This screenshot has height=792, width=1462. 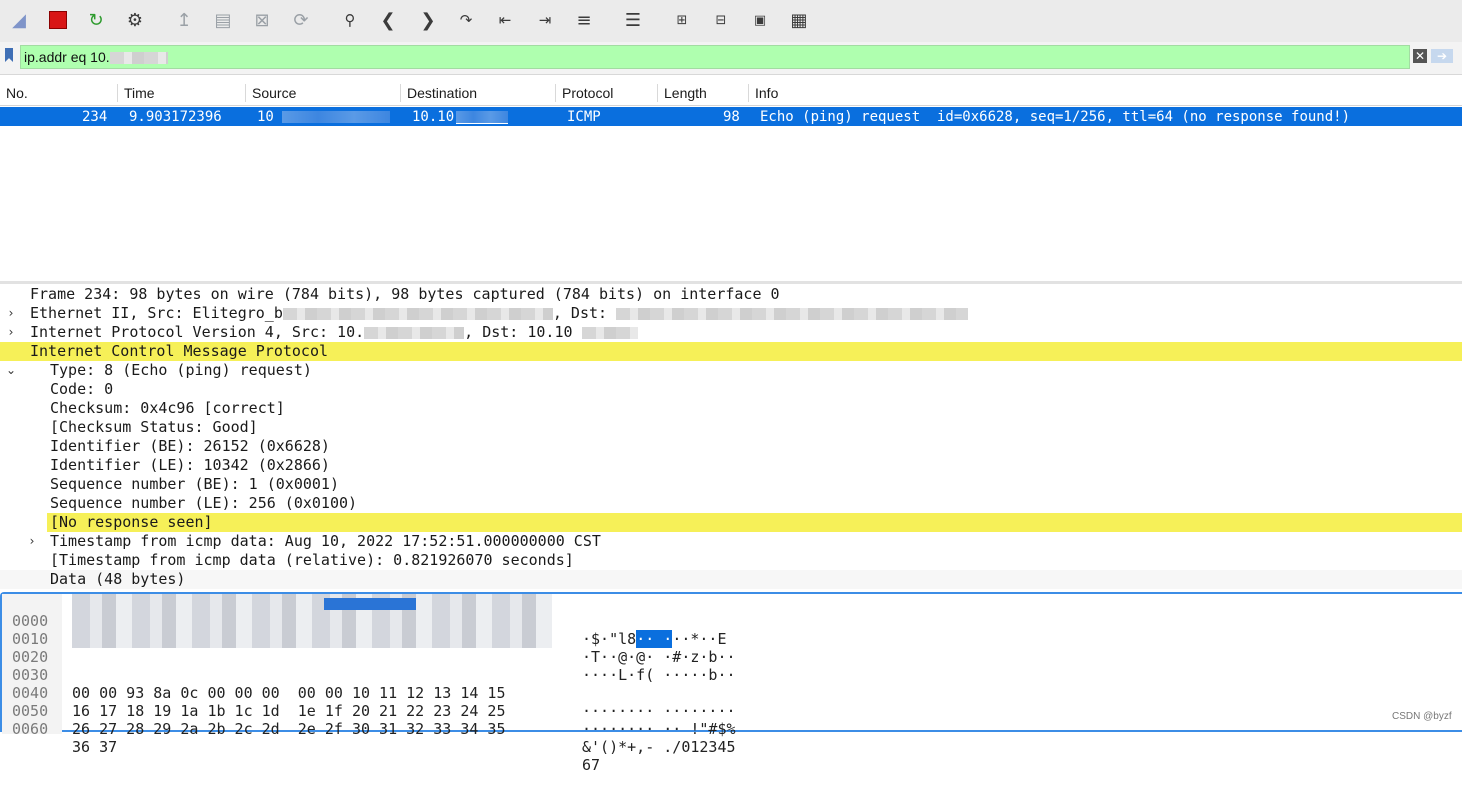 What do you see at coordinates (731, 427) in the screenshot?
I see `tree-item-checksum-status: [Checksum Status: Good]` at bounding box center [731, 427].